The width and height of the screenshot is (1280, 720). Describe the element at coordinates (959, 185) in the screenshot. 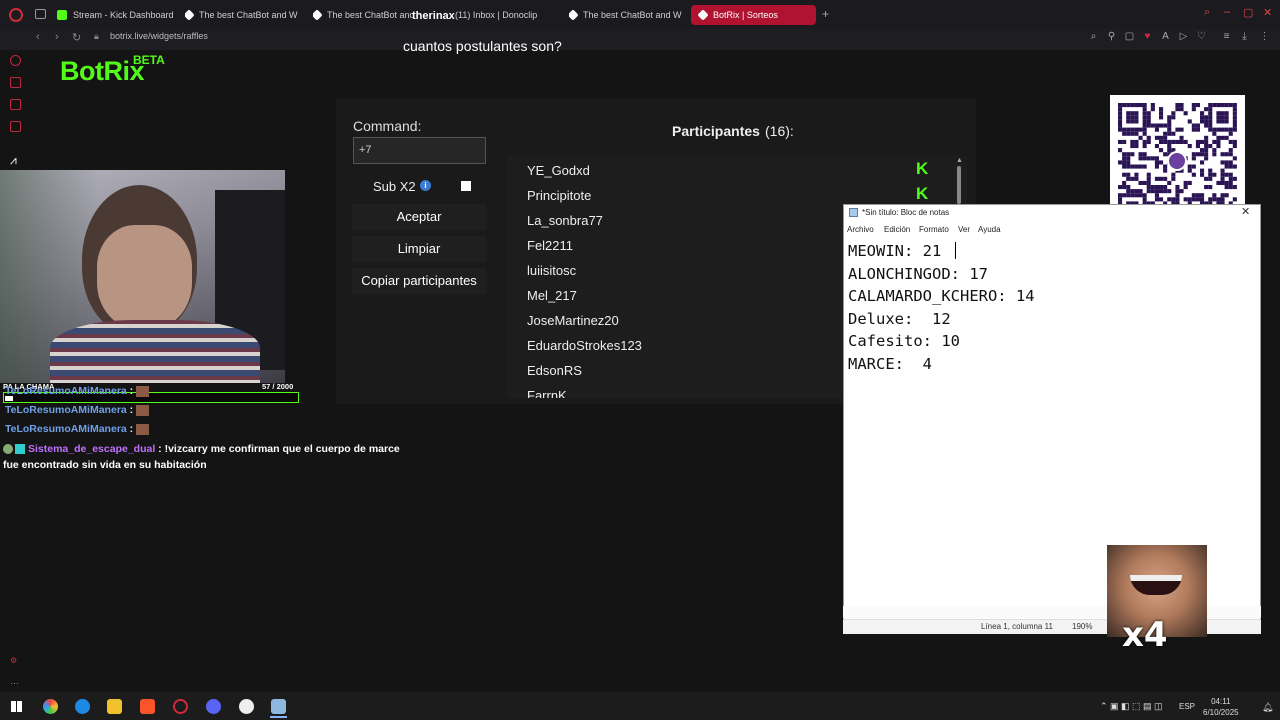

I see `list-scrollbar` at that location.